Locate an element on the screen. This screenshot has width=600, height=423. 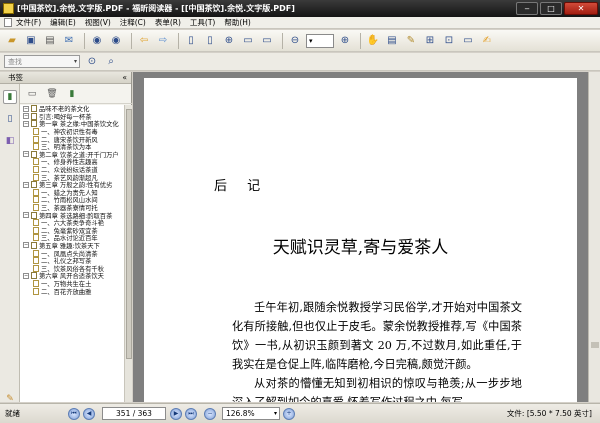
page-number-field: 351 / 363 is located at coordinates (134, 413).